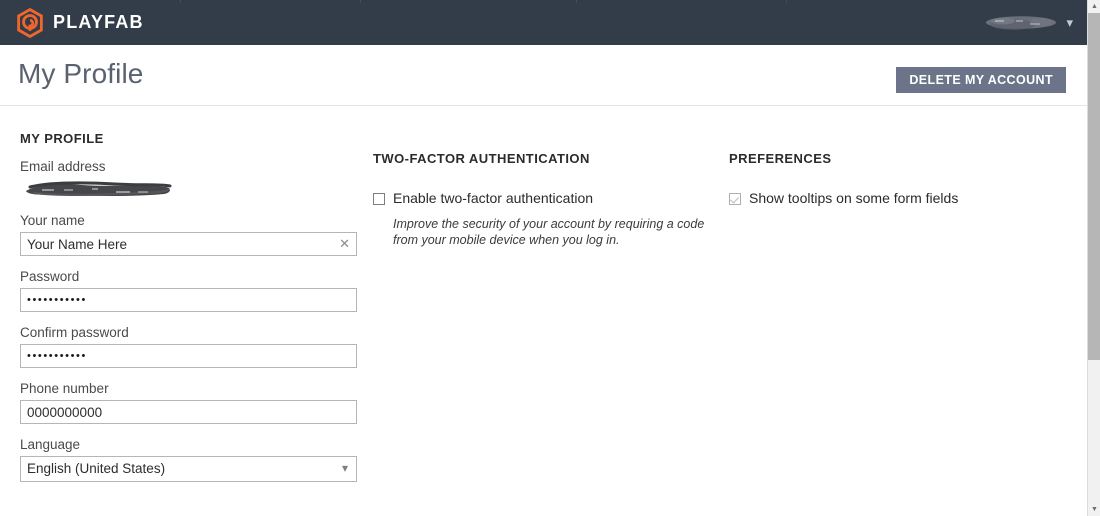  Describe the element at coordinates (81, 73) in the screenshot. I see `page-title: My Profile` at that location.